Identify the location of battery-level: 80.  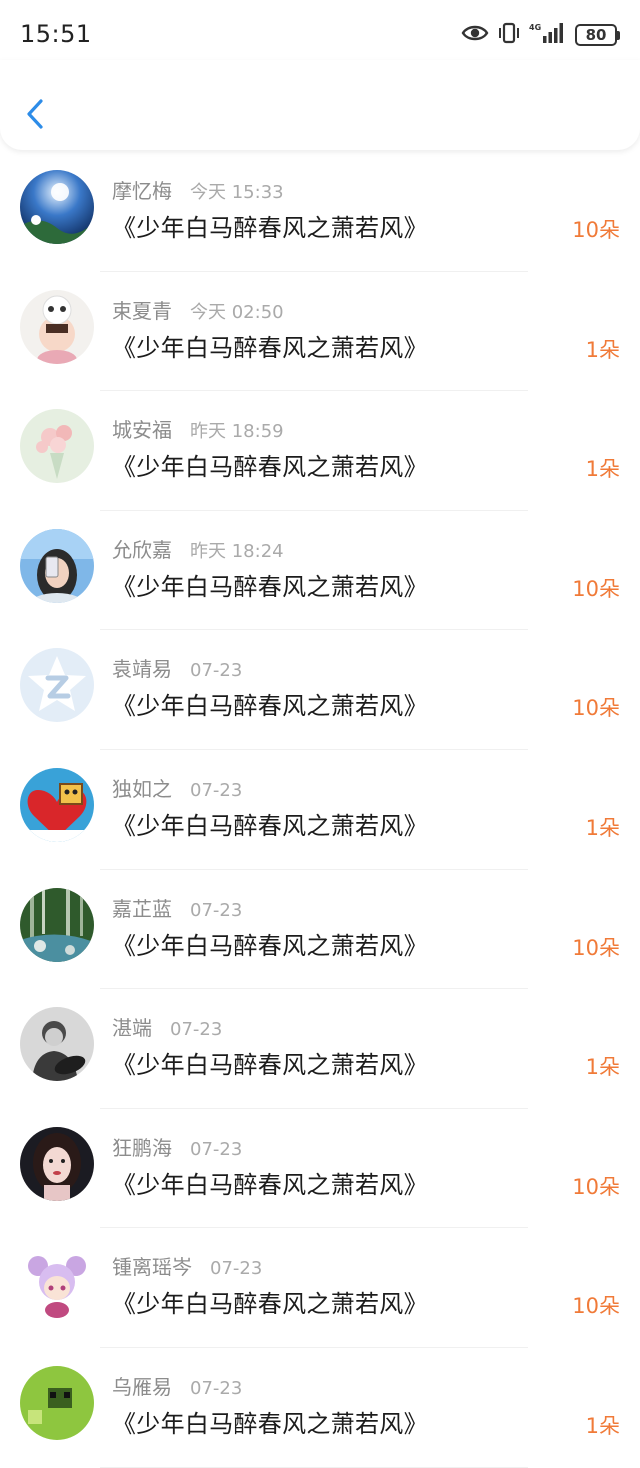
(596, 35).